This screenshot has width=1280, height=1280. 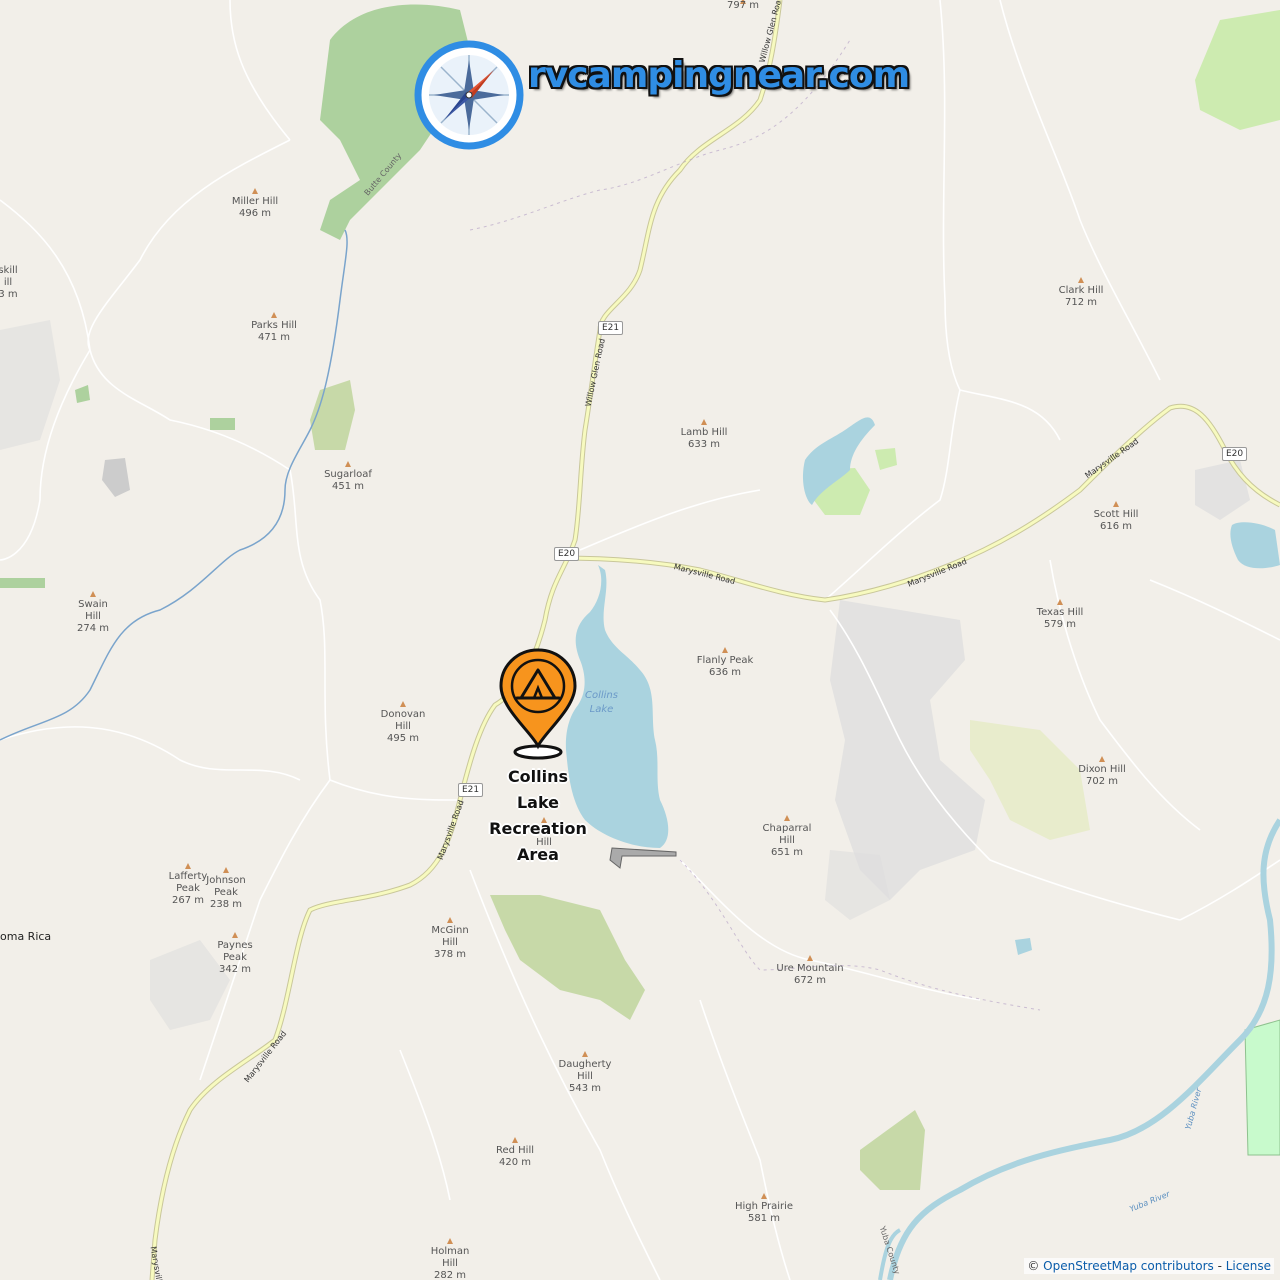 What do you see at coordinates (1083, 1049) in the screenshot?
I see `river` at bounding box center [1083, 1049].